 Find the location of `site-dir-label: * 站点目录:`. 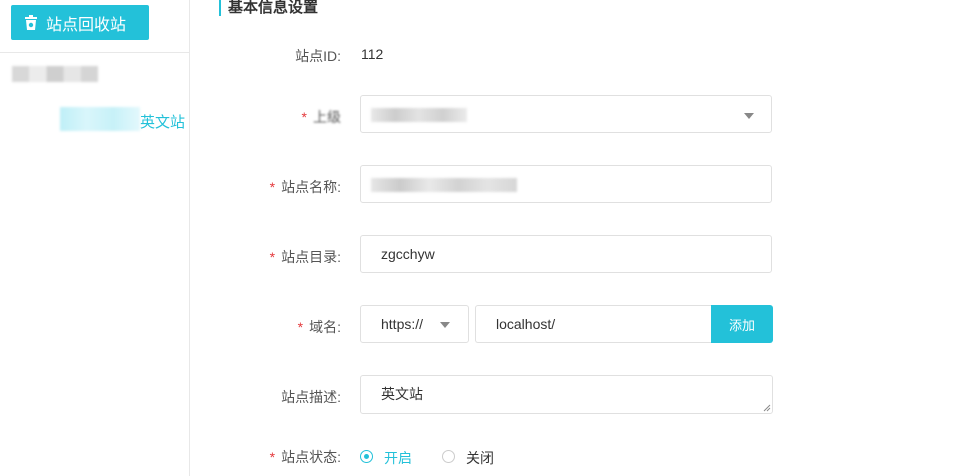

site-dir-label: * 站点目录: is located at coordinates (305, 257).